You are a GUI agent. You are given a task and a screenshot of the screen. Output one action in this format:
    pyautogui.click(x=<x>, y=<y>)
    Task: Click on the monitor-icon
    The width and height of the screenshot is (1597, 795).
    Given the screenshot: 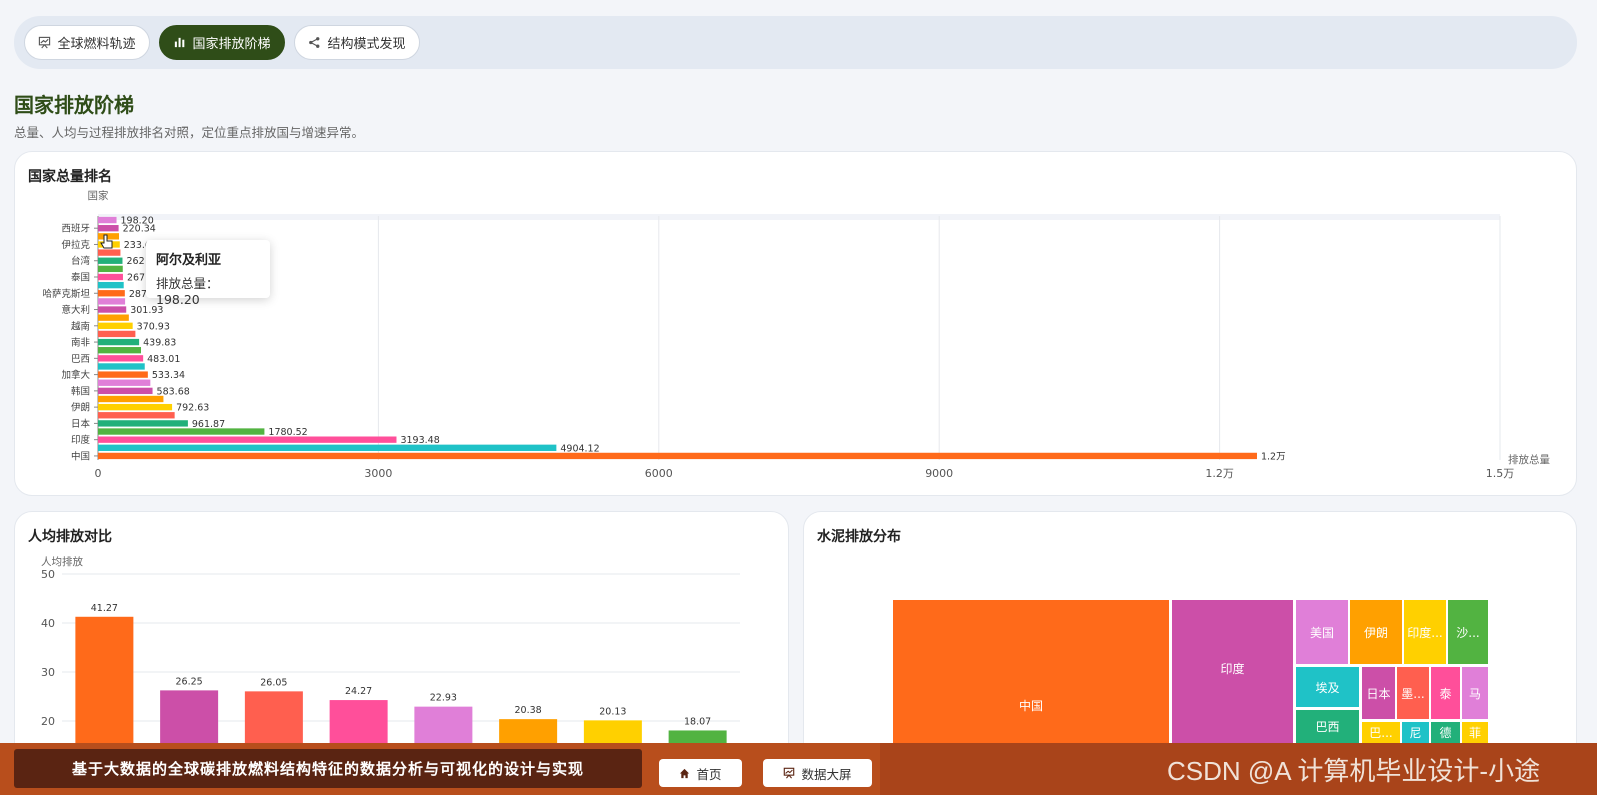 What is the action you would take?
    pyautogui.click(x=789, y=773)
    